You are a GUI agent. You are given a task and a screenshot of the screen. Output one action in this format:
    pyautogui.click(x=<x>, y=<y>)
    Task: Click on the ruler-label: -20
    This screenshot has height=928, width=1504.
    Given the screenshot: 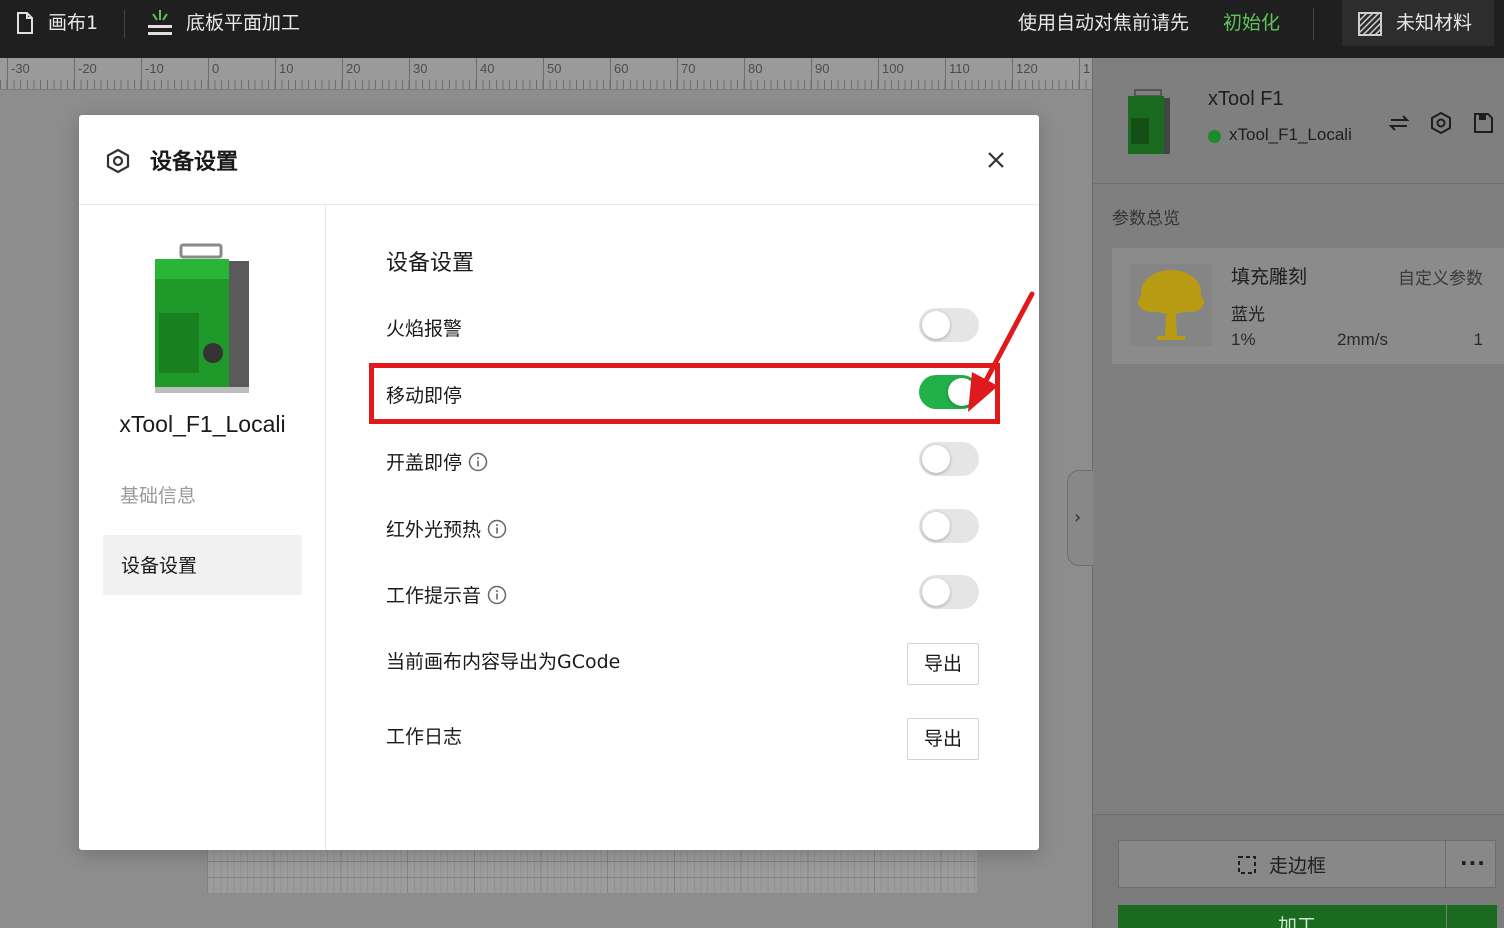 What is the action you would take?
    pyautogui.click(x=87, y=68)
    